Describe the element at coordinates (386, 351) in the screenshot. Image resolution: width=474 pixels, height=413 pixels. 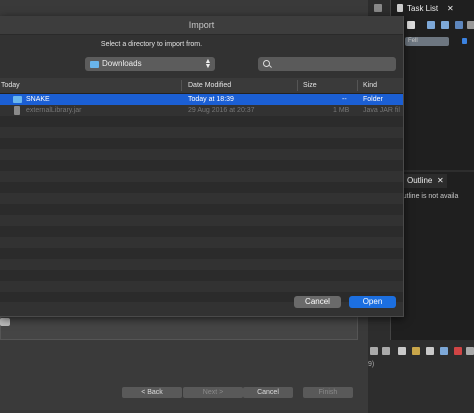
I see `remove-all-icon` at that location.